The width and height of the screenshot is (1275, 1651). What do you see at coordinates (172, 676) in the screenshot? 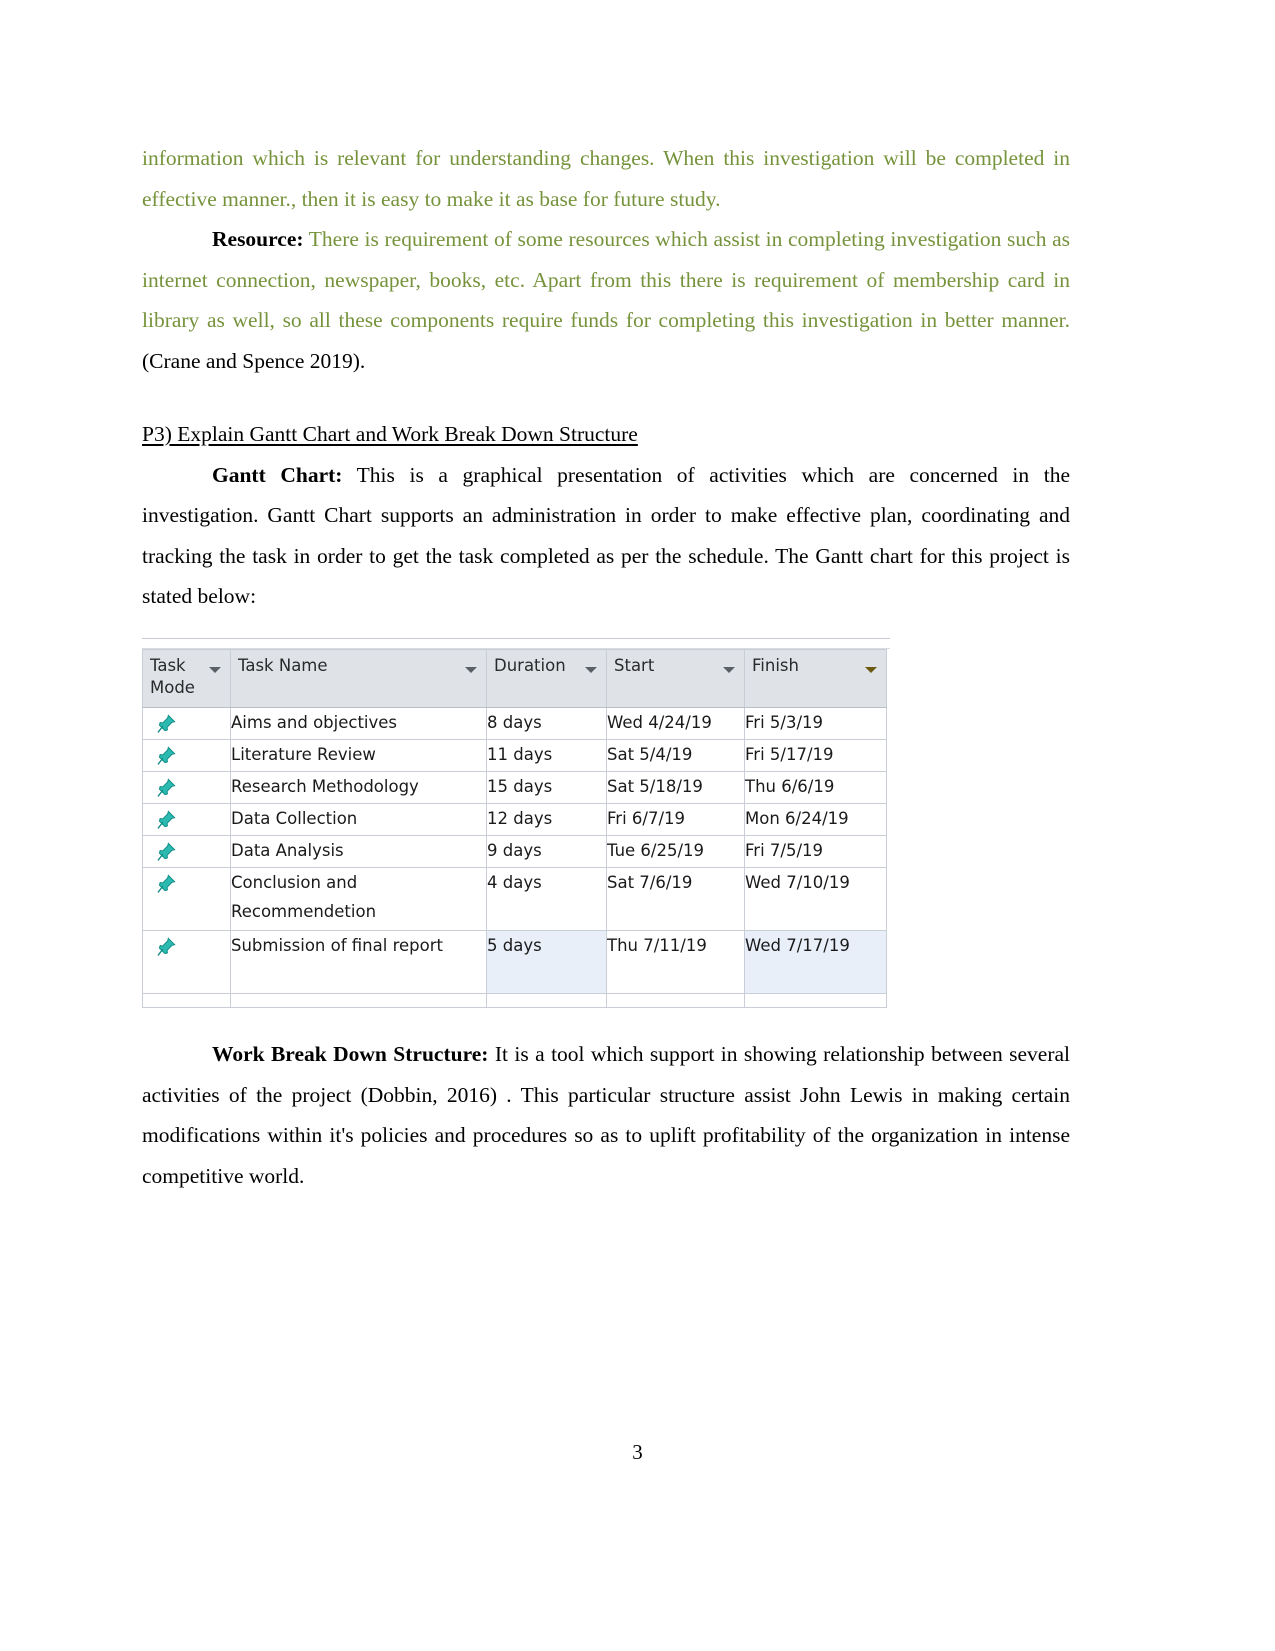
I see `column-header-task-mode-label: Task Mode` at bounding box center [172, 676].